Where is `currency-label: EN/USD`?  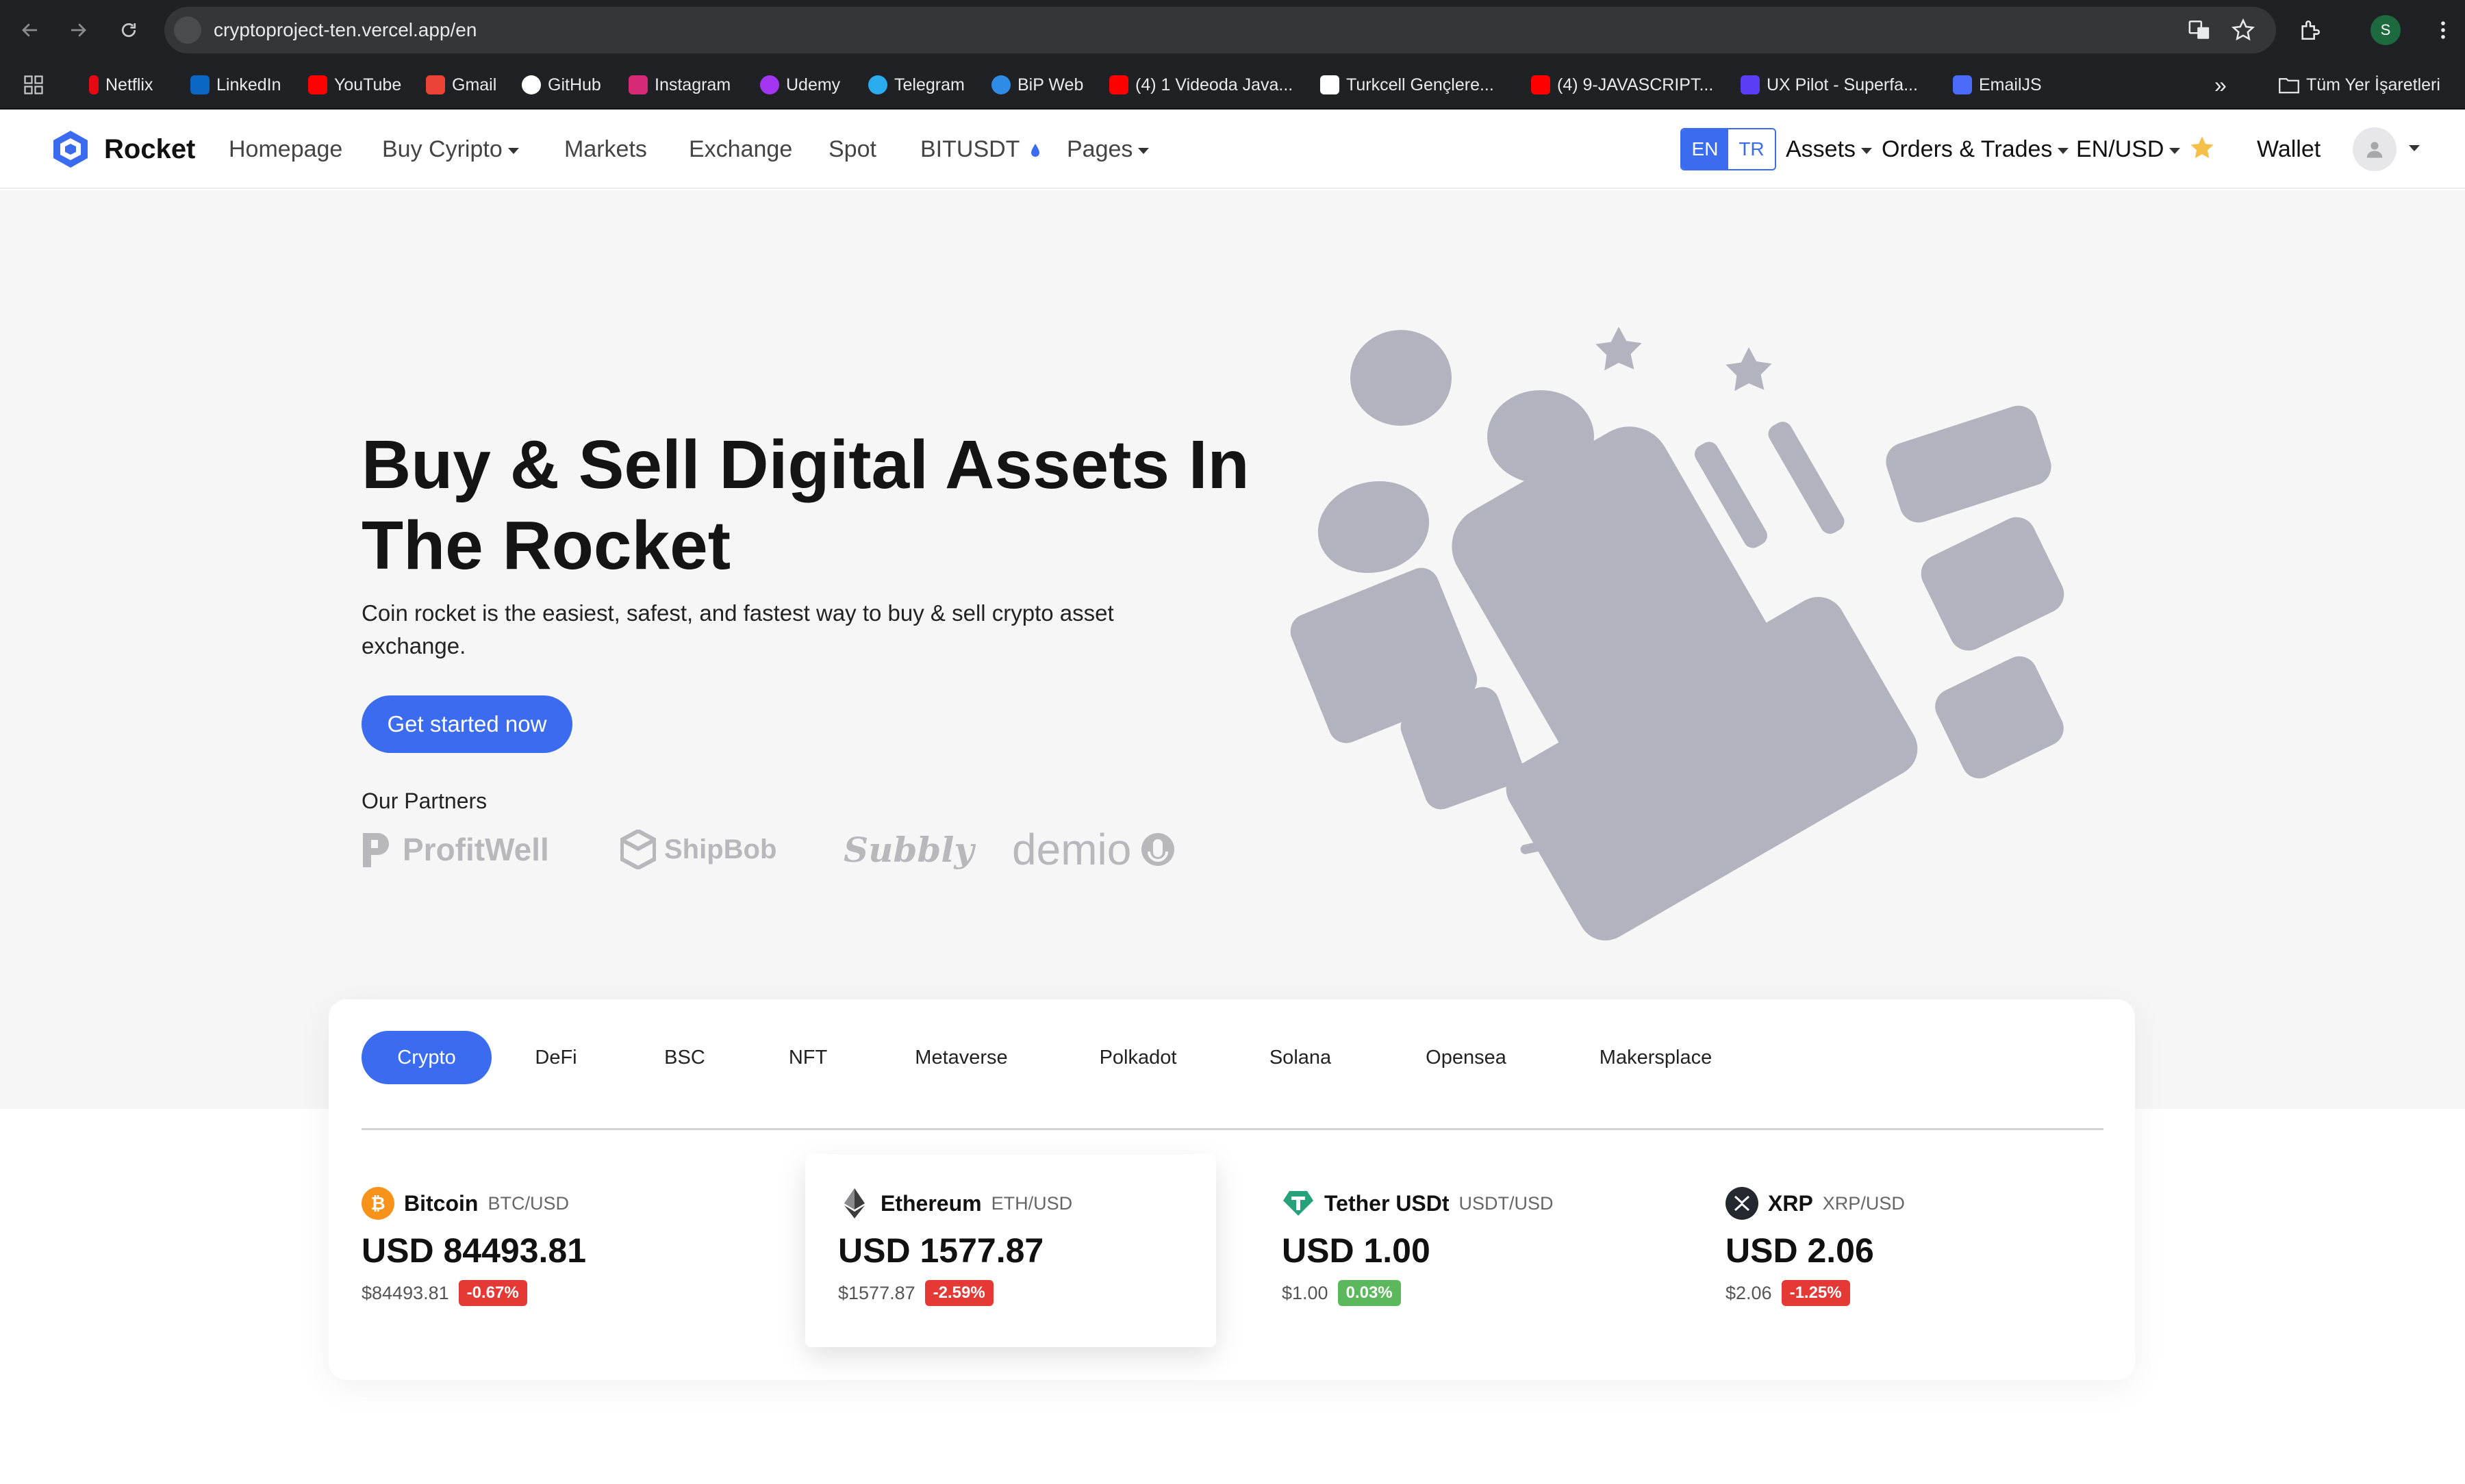
currency-label: EN/USD is located at coordinates (2120, 149).